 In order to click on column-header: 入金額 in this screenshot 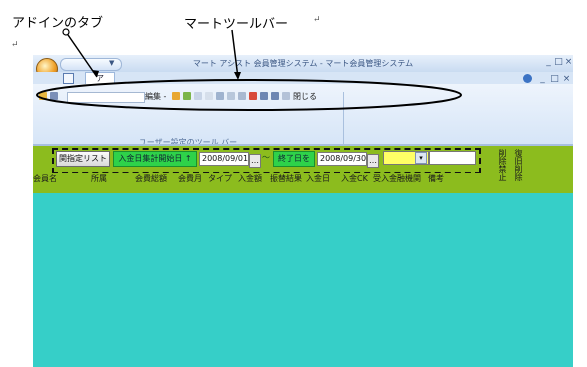, I will do `click(250, 178)`.